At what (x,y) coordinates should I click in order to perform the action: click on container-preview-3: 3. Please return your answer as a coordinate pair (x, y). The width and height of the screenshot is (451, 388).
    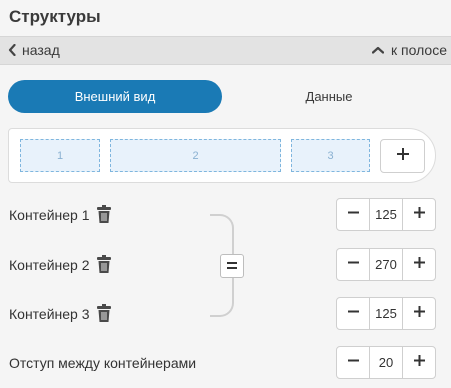
    Looking at the image, I should click on (330, 155).